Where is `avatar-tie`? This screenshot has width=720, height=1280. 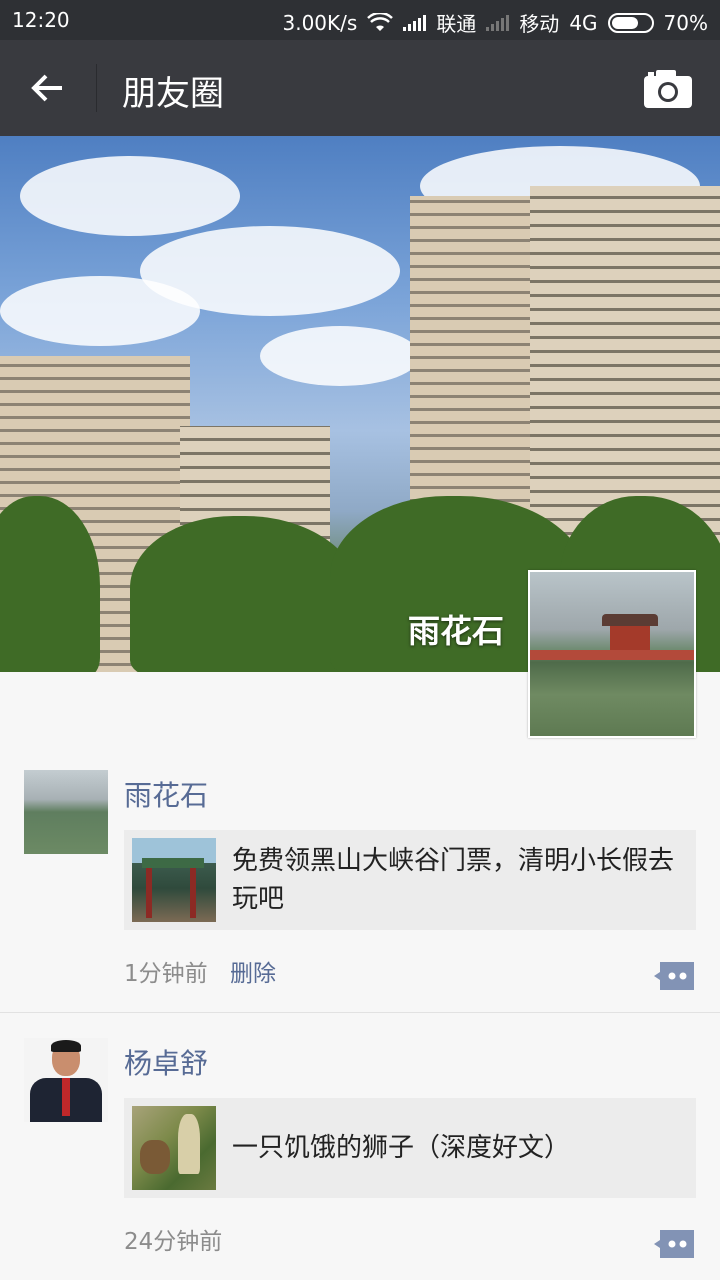
avatar-tie is located at coordinates (66, 1097).